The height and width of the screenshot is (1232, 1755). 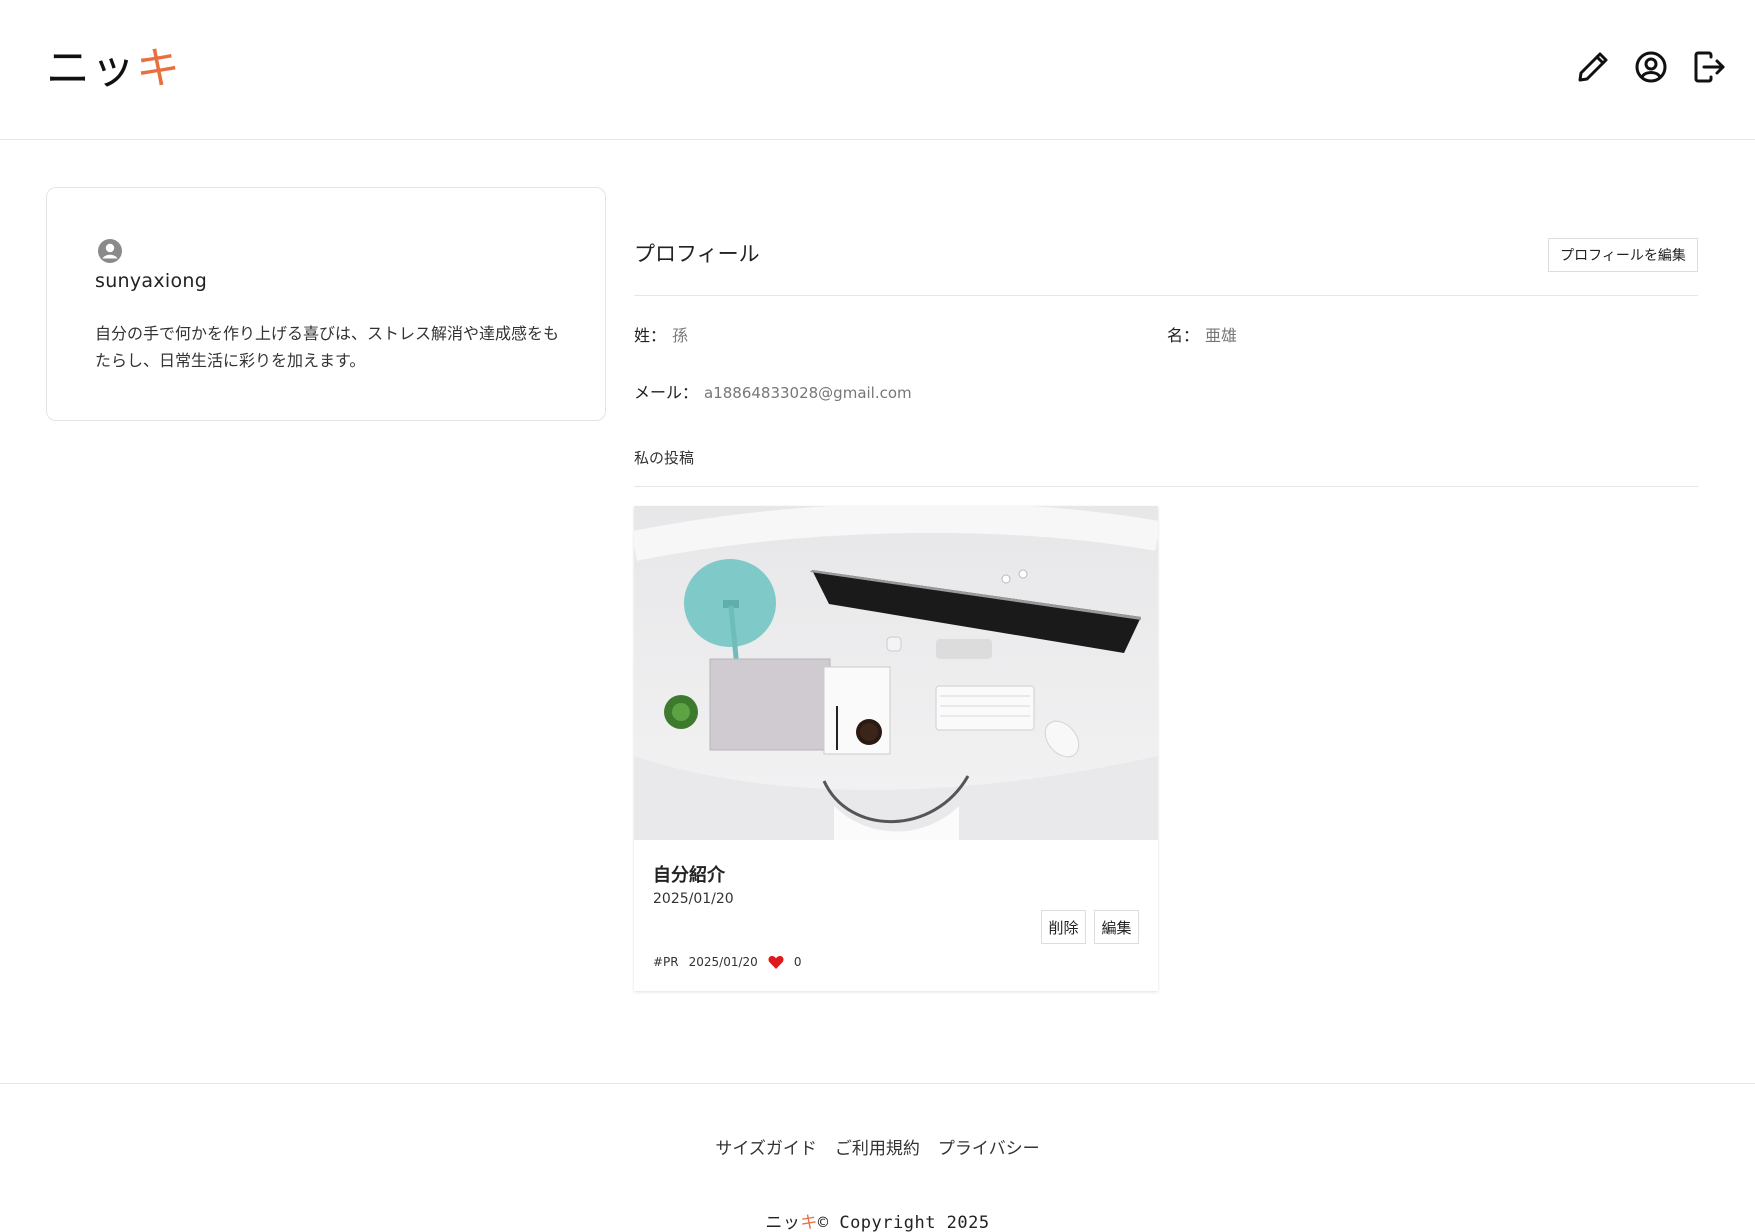 What do you see at coordinates (697, 254) in the screenshot?
I see `profile-title: プロフィール` at bounding box center [697, 254].